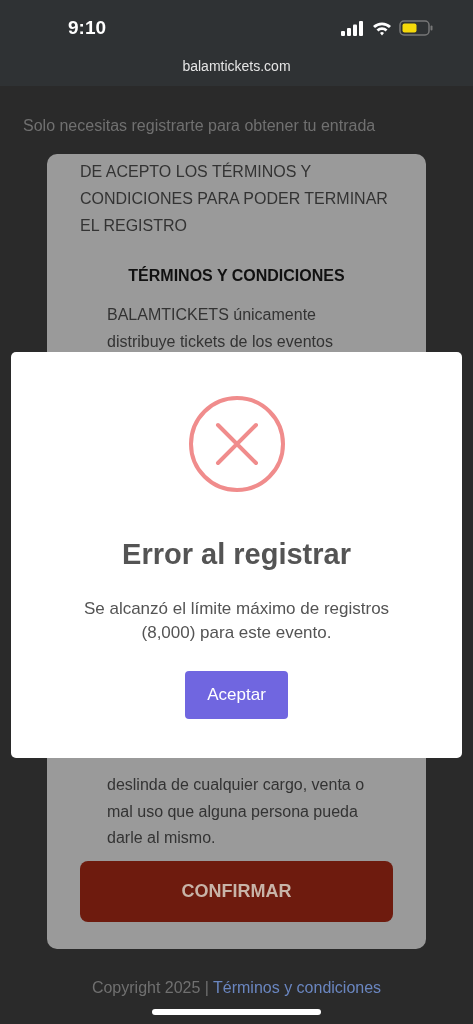 The height and width of the screenshot is (1024, 473). I want to click on dialog-title: Error al registrar, so click(236, 554).